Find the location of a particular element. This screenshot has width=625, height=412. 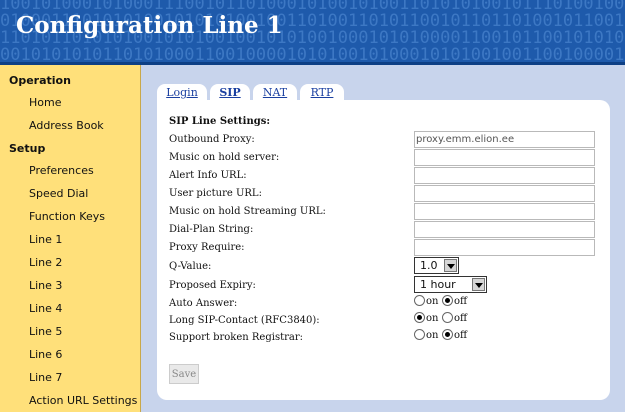

sidebar-section-setup: Setup is located at coordinates (27, 148).